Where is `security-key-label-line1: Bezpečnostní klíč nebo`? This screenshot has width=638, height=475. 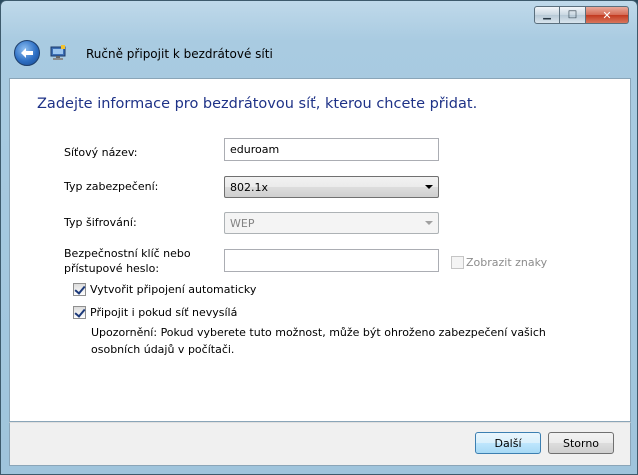 security-key-label-line1: Bezpečnostní klíč nebo is located at coordinates (127, 253).